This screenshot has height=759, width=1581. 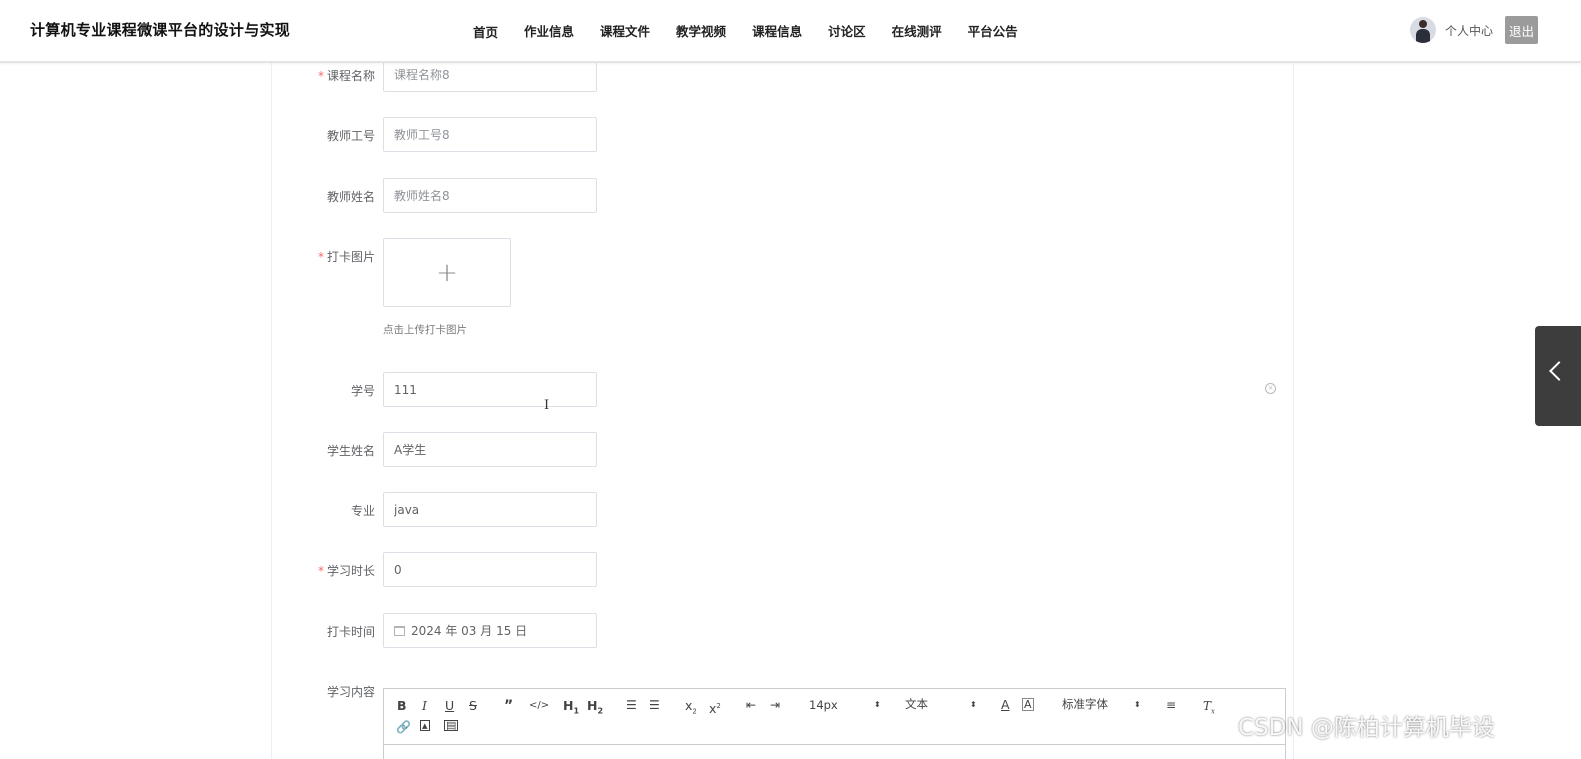 I want to click on avatar, so click(x=1423, y=30).